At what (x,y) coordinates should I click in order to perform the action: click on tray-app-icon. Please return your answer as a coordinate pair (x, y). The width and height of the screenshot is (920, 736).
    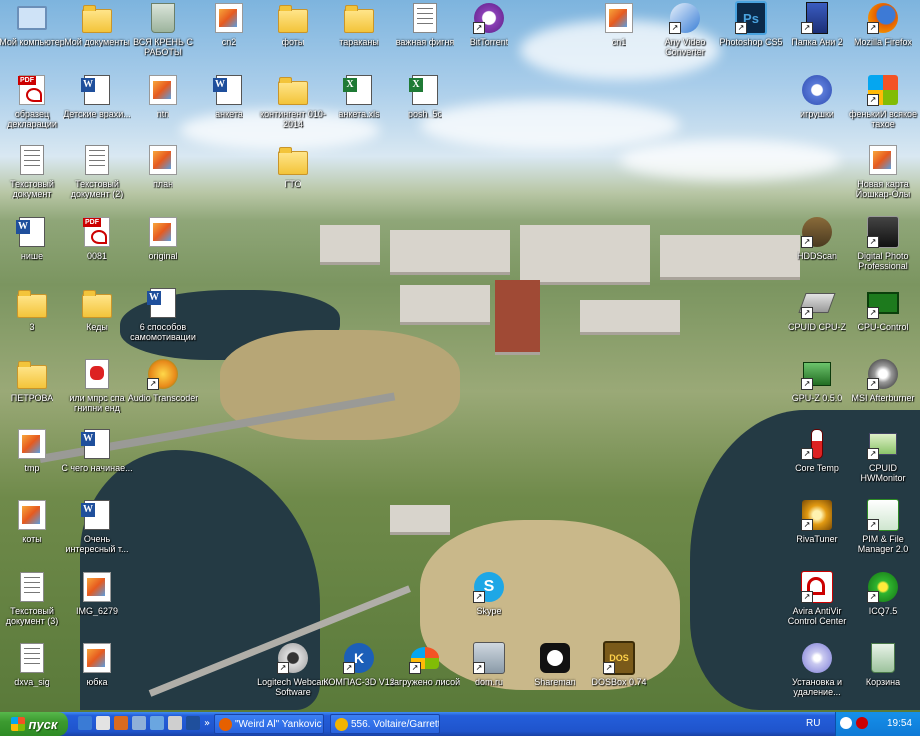
    Looking at the image, I should click on (846, 723).